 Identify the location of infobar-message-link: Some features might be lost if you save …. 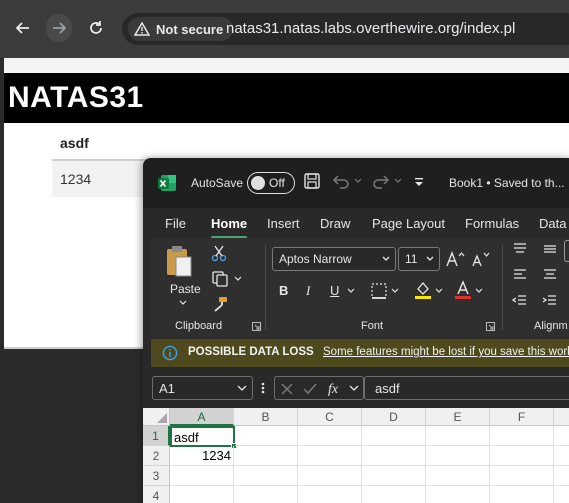
(446, 352).